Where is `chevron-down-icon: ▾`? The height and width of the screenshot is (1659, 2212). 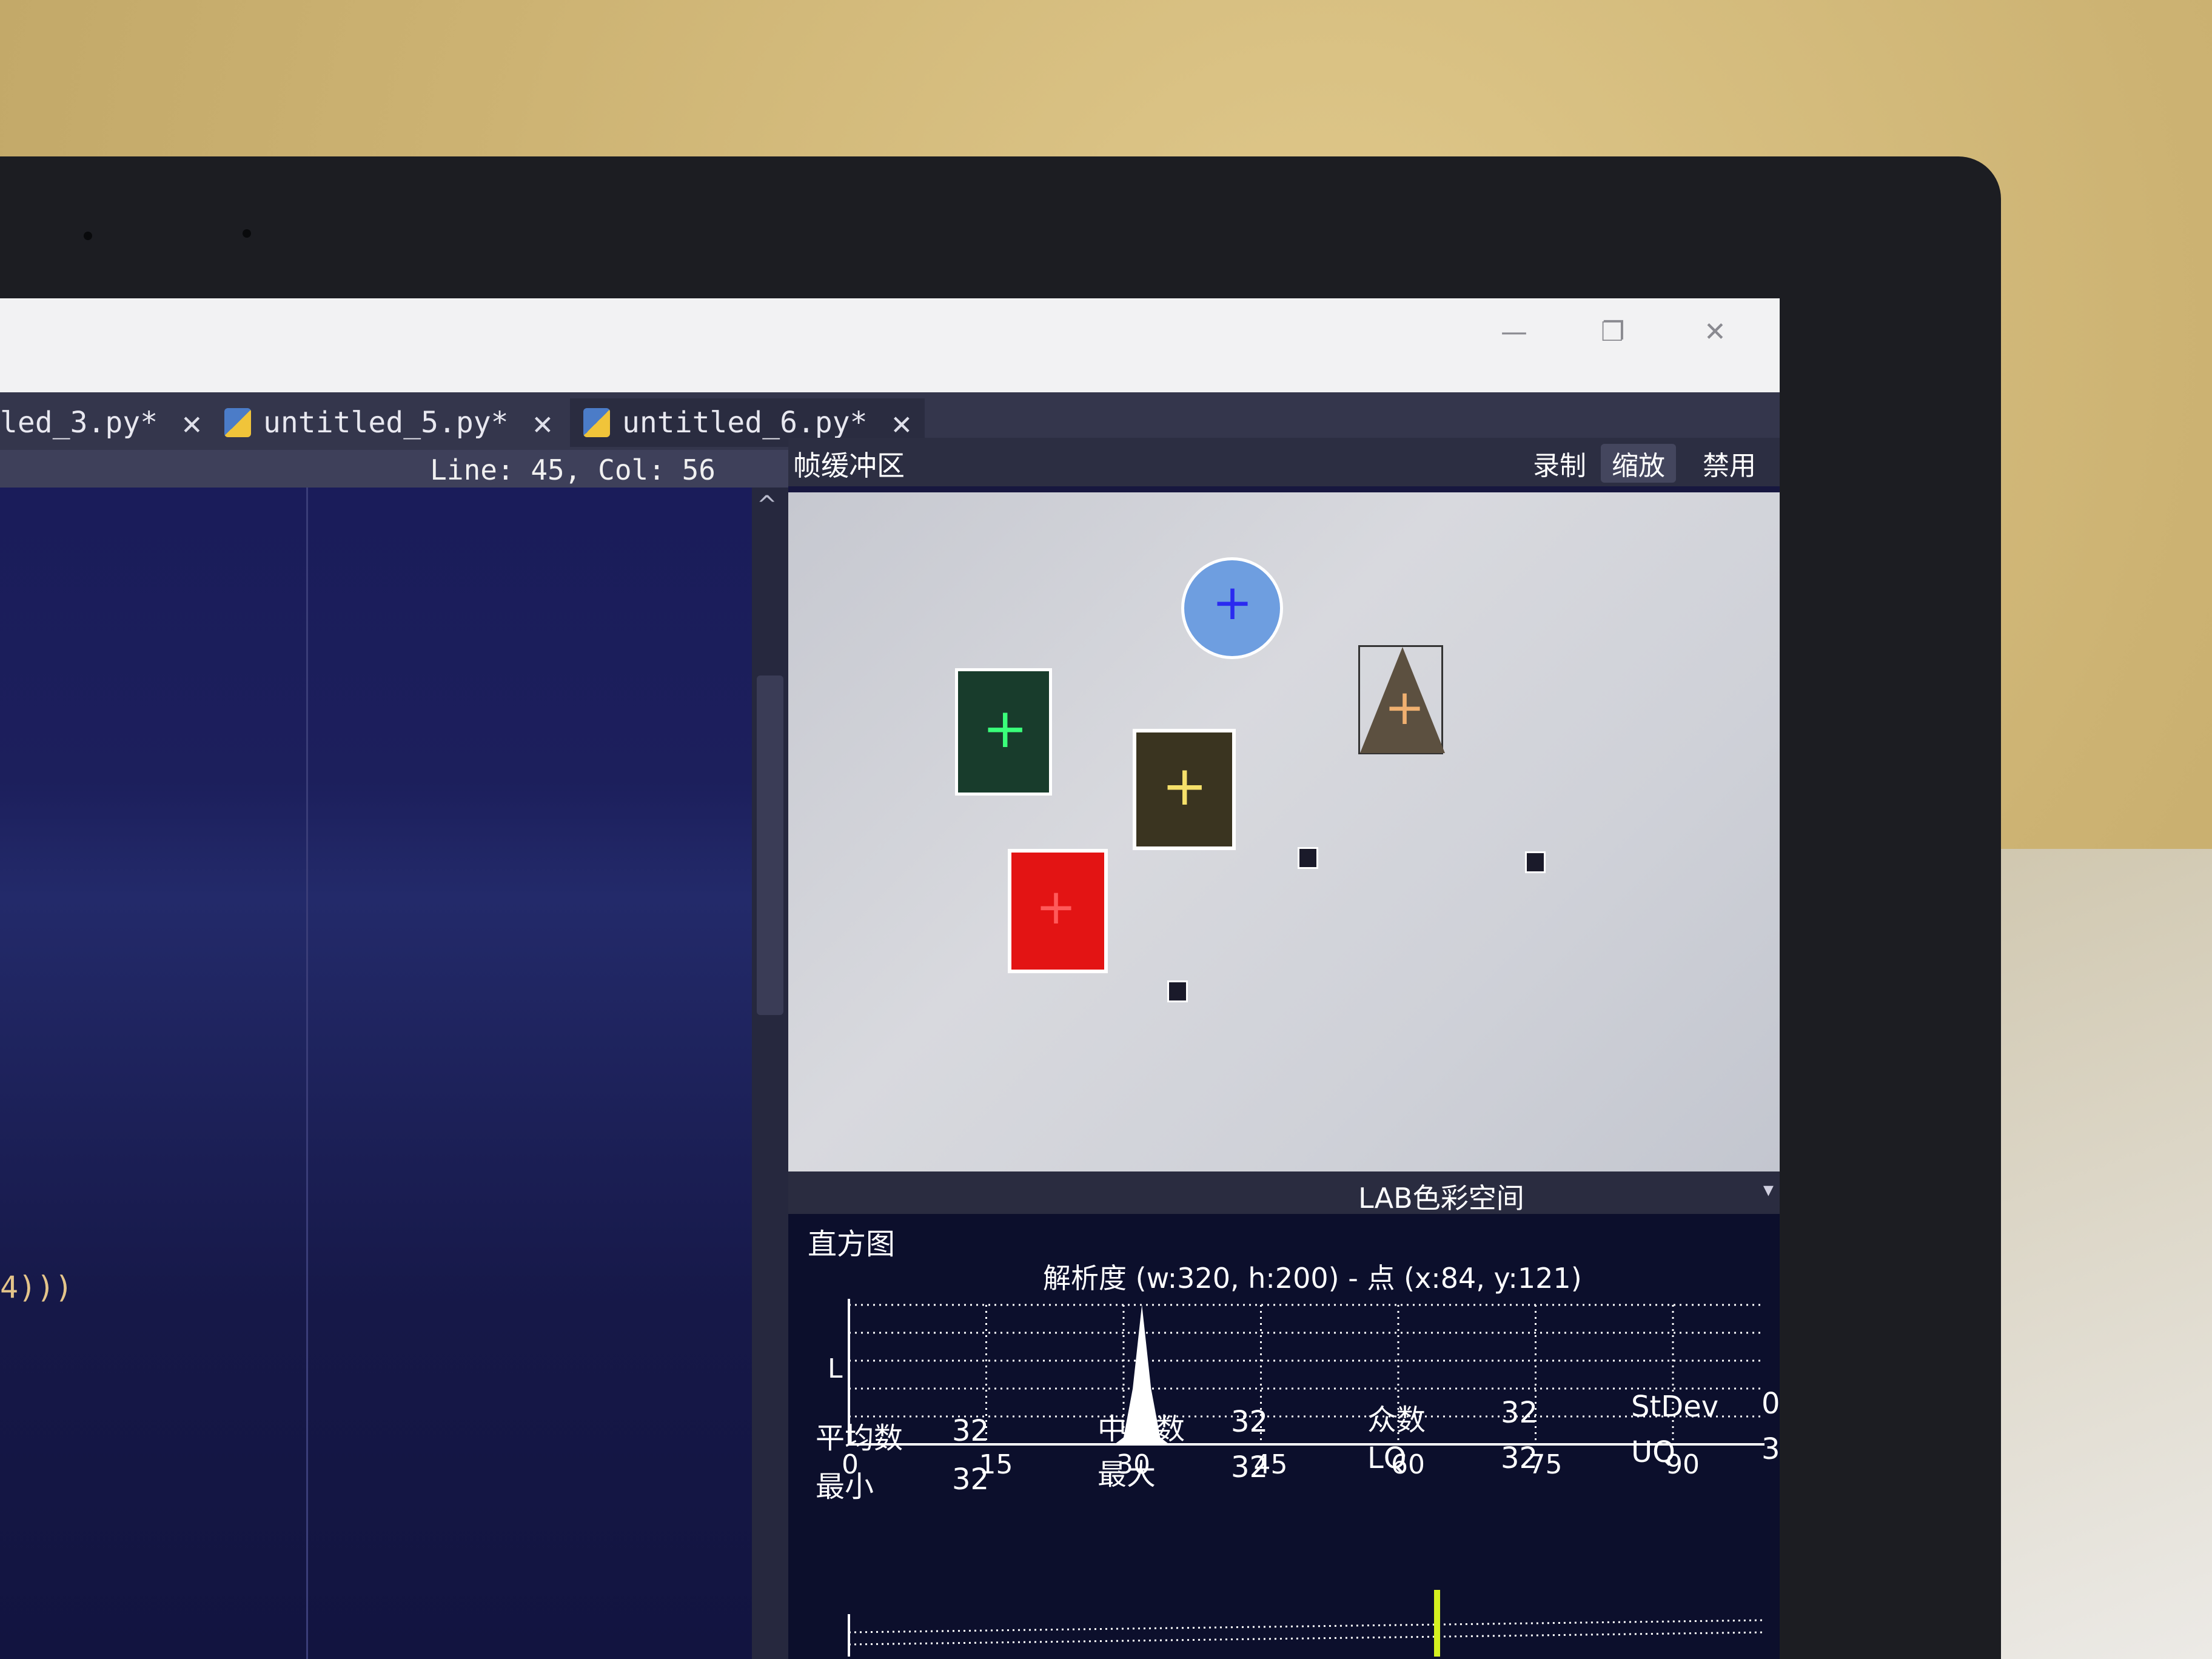 chevron-down-icon: ▾ is located at coordinates (1768, 1190).